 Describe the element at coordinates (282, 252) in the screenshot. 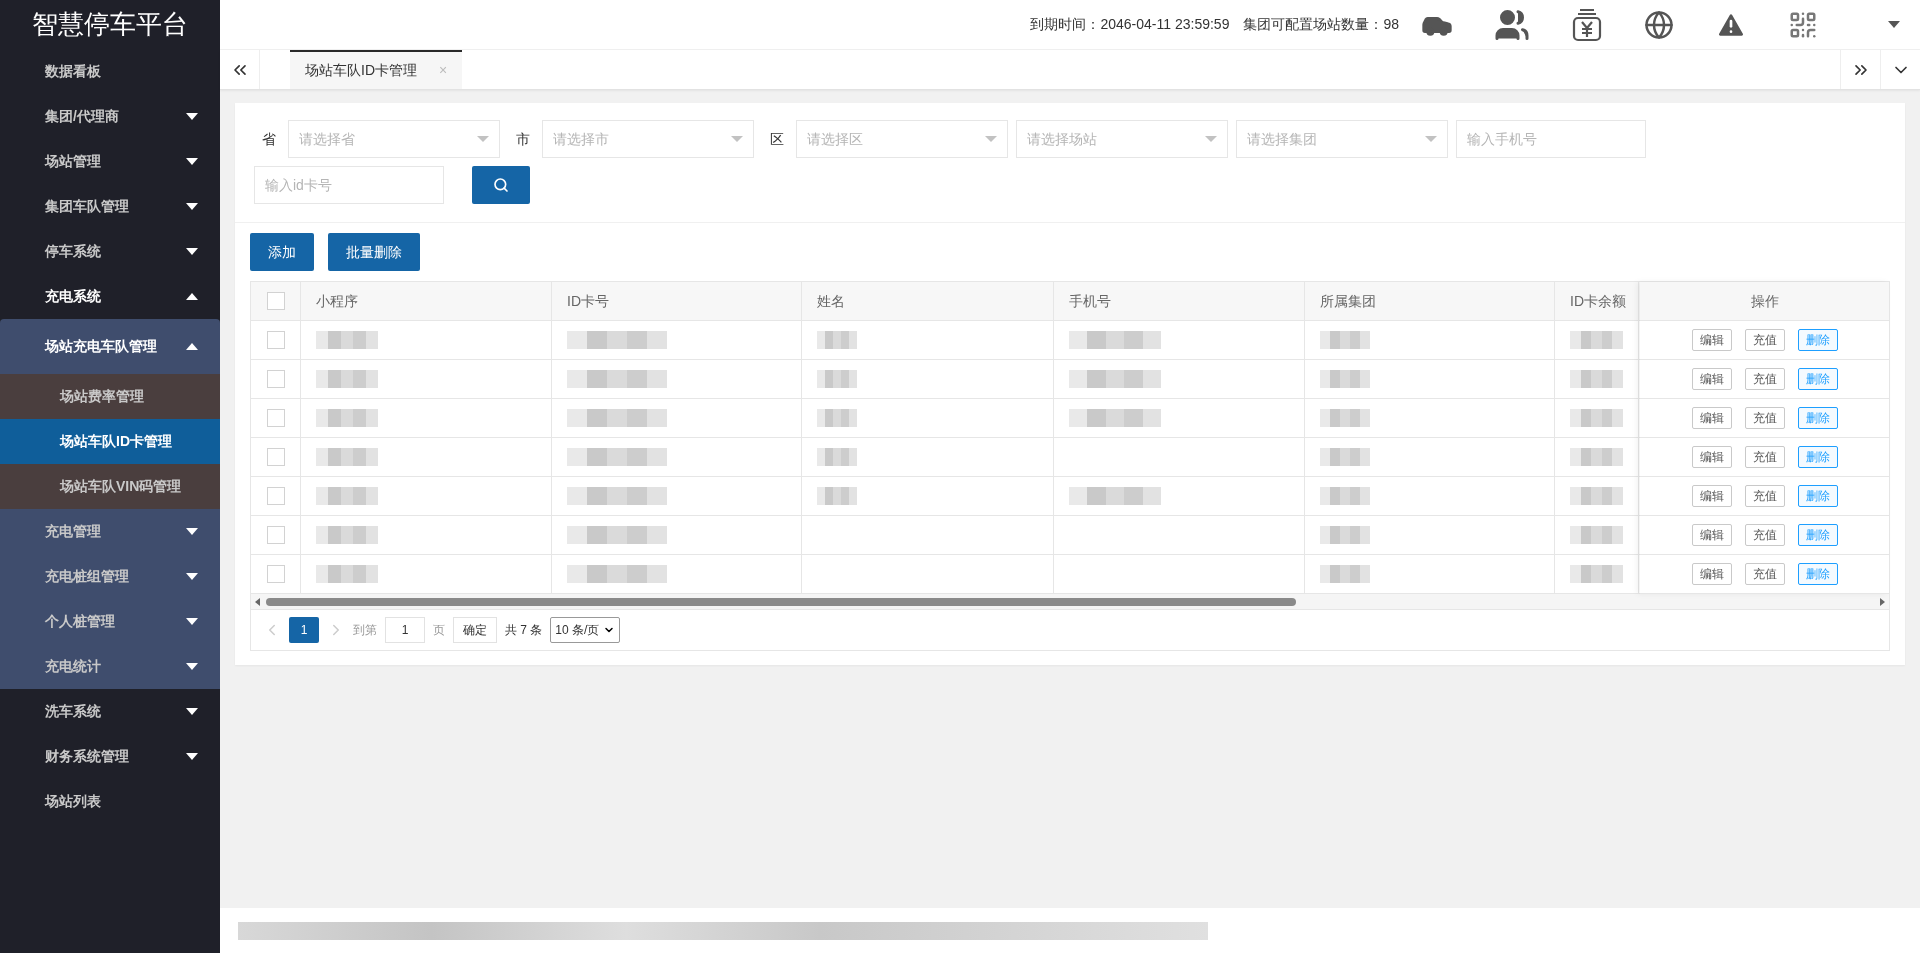

I see `action-button: 添加` at that location.